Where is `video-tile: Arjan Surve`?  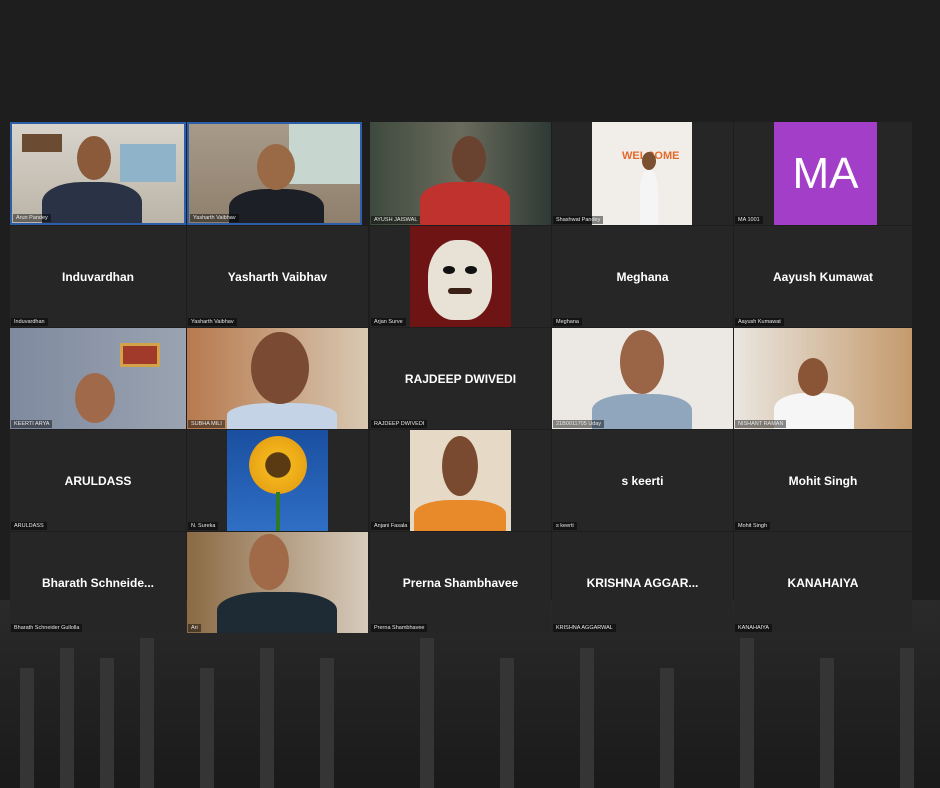
video-tile: Arjan Surve is located at coordinates (460, 276).